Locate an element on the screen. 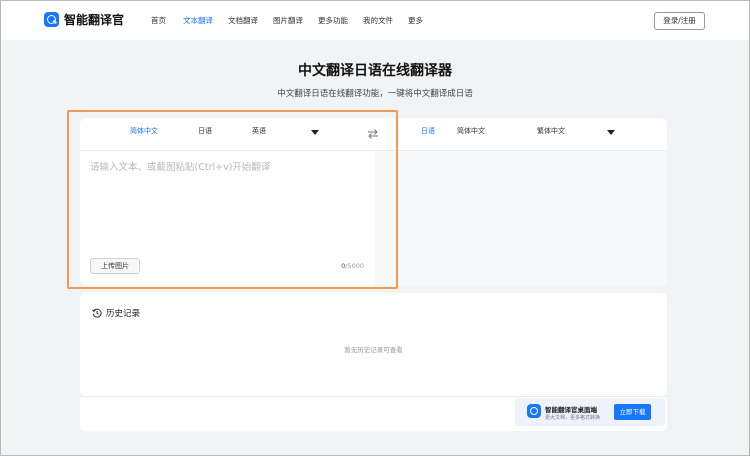 The width and height of the screenshot is (750, 456). source-lang-simplified-chinese: 简体中文 is located at coordinates (144, 131).